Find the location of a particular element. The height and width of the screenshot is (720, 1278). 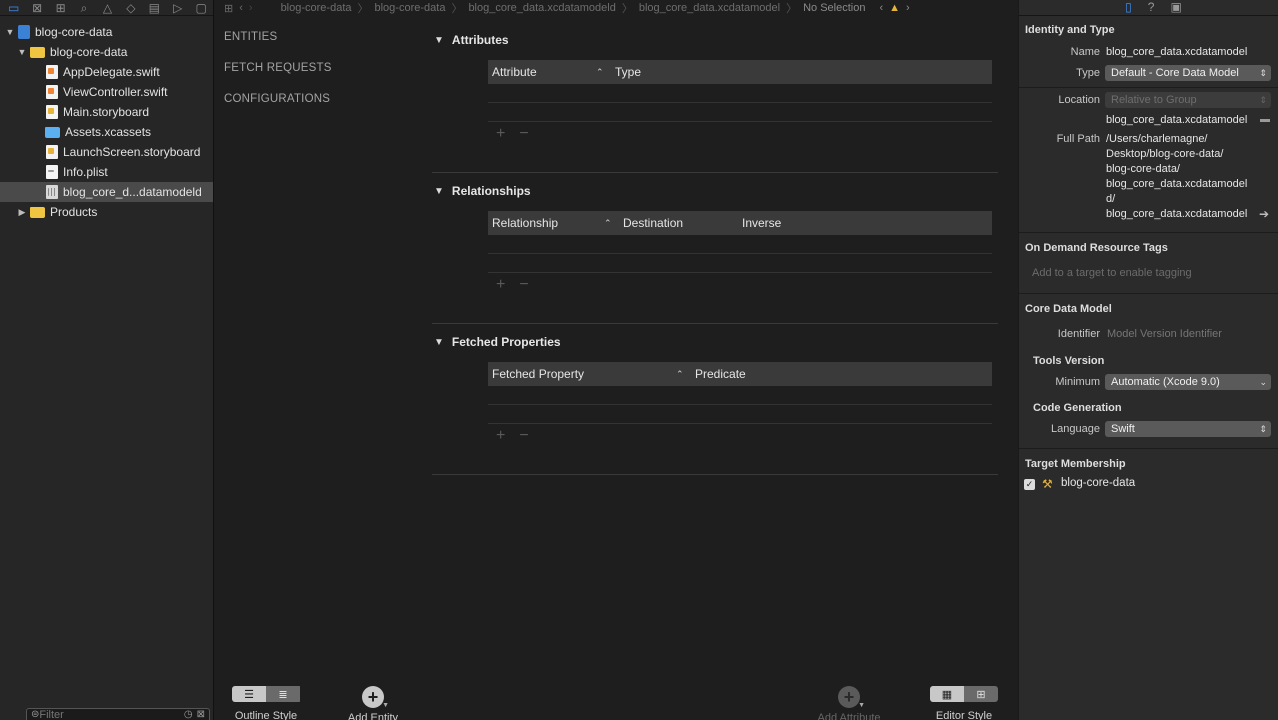

tree-row-viewcontroller: ViewController.swift is located at coordinates (106, 92).